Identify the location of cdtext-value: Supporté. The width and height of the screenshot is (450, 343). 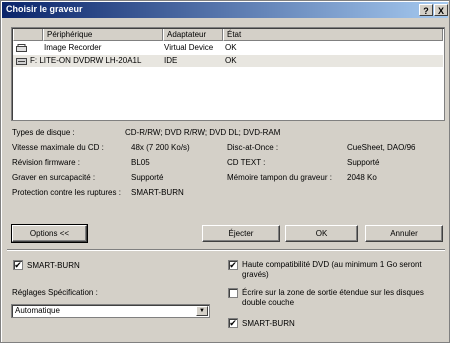
(363, 162).